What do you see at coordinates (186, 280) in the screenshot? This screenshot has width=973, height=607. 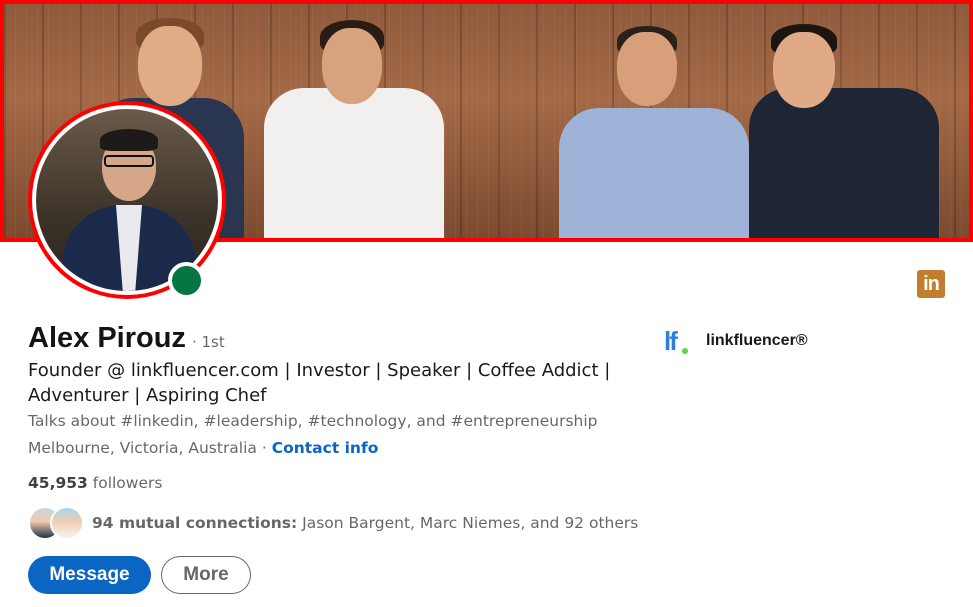 I see `online-status-icon` at bounding box center [186, 280].